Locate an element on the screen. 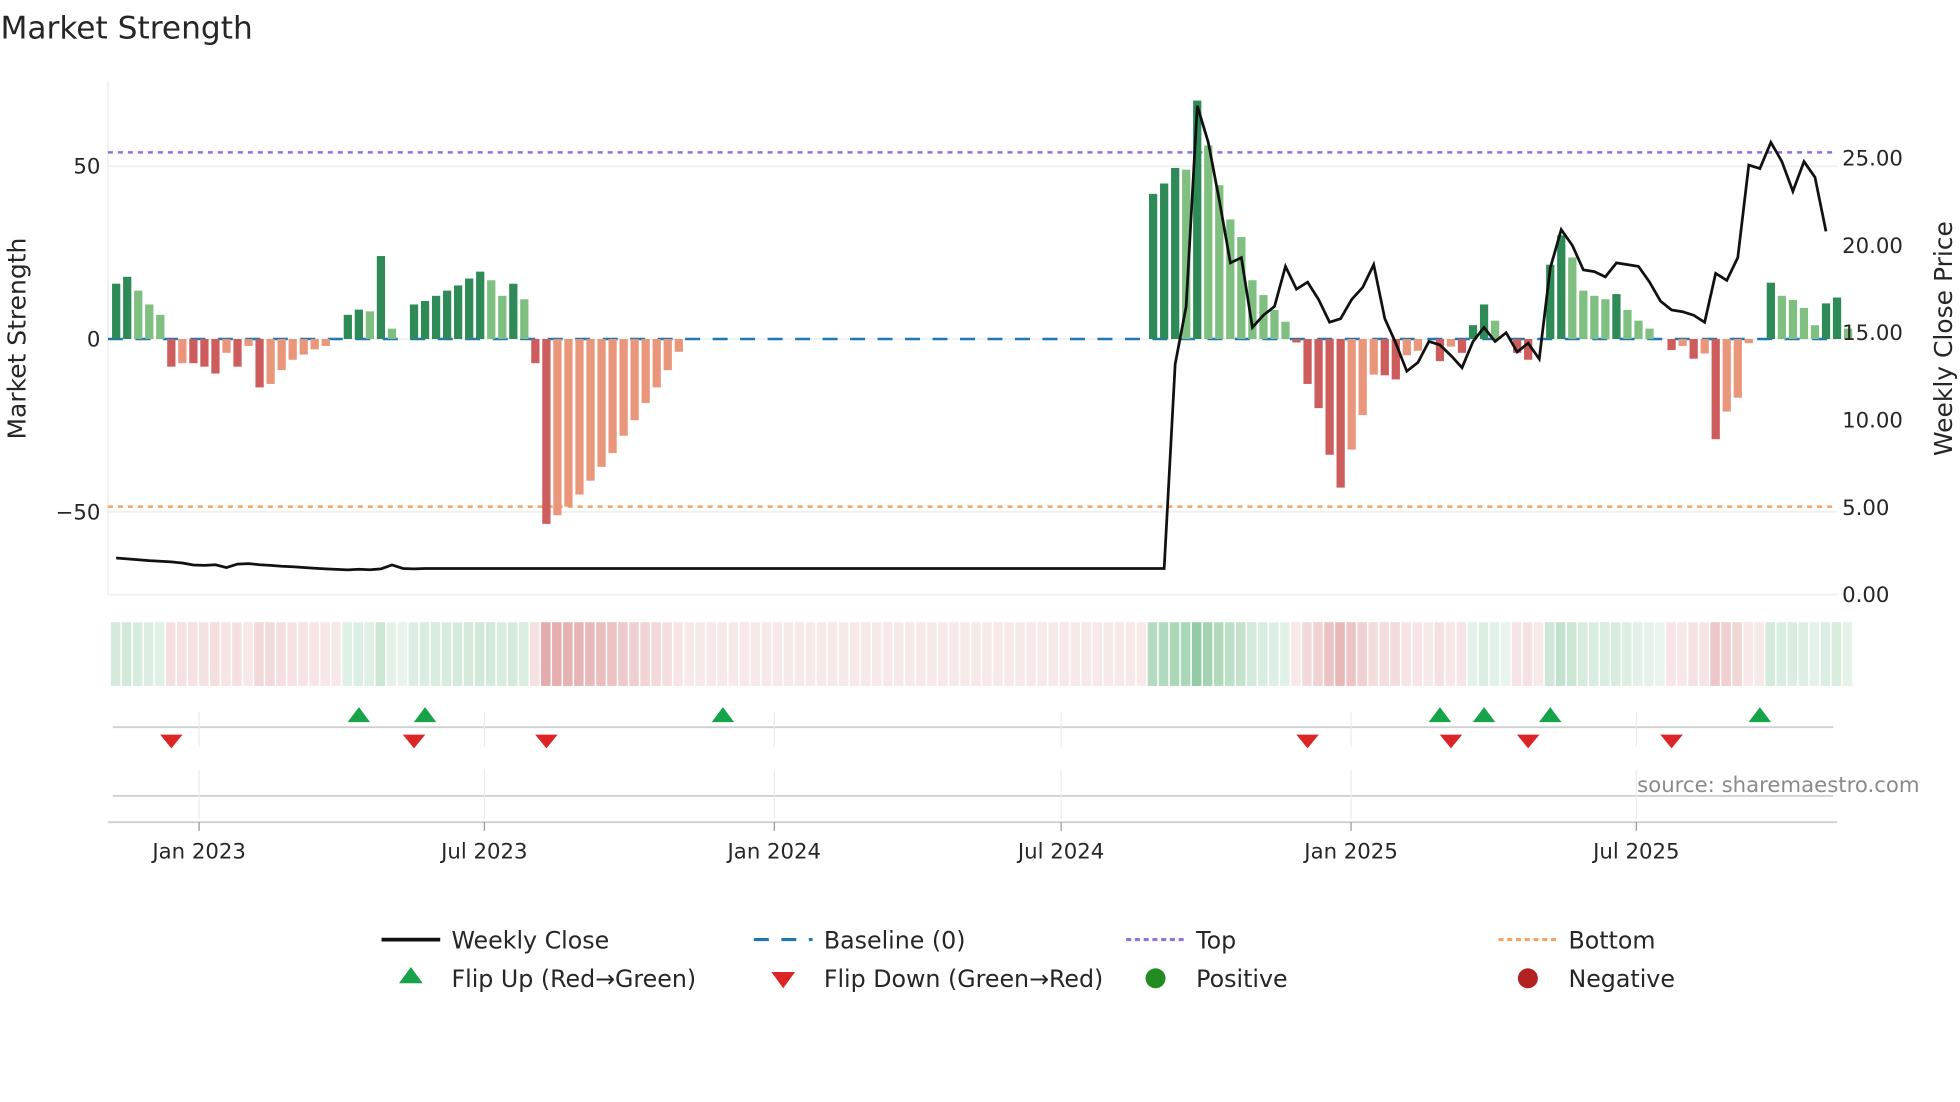  legend-item-weekly-close: Weekly Close is located at coordinates (495, 940).